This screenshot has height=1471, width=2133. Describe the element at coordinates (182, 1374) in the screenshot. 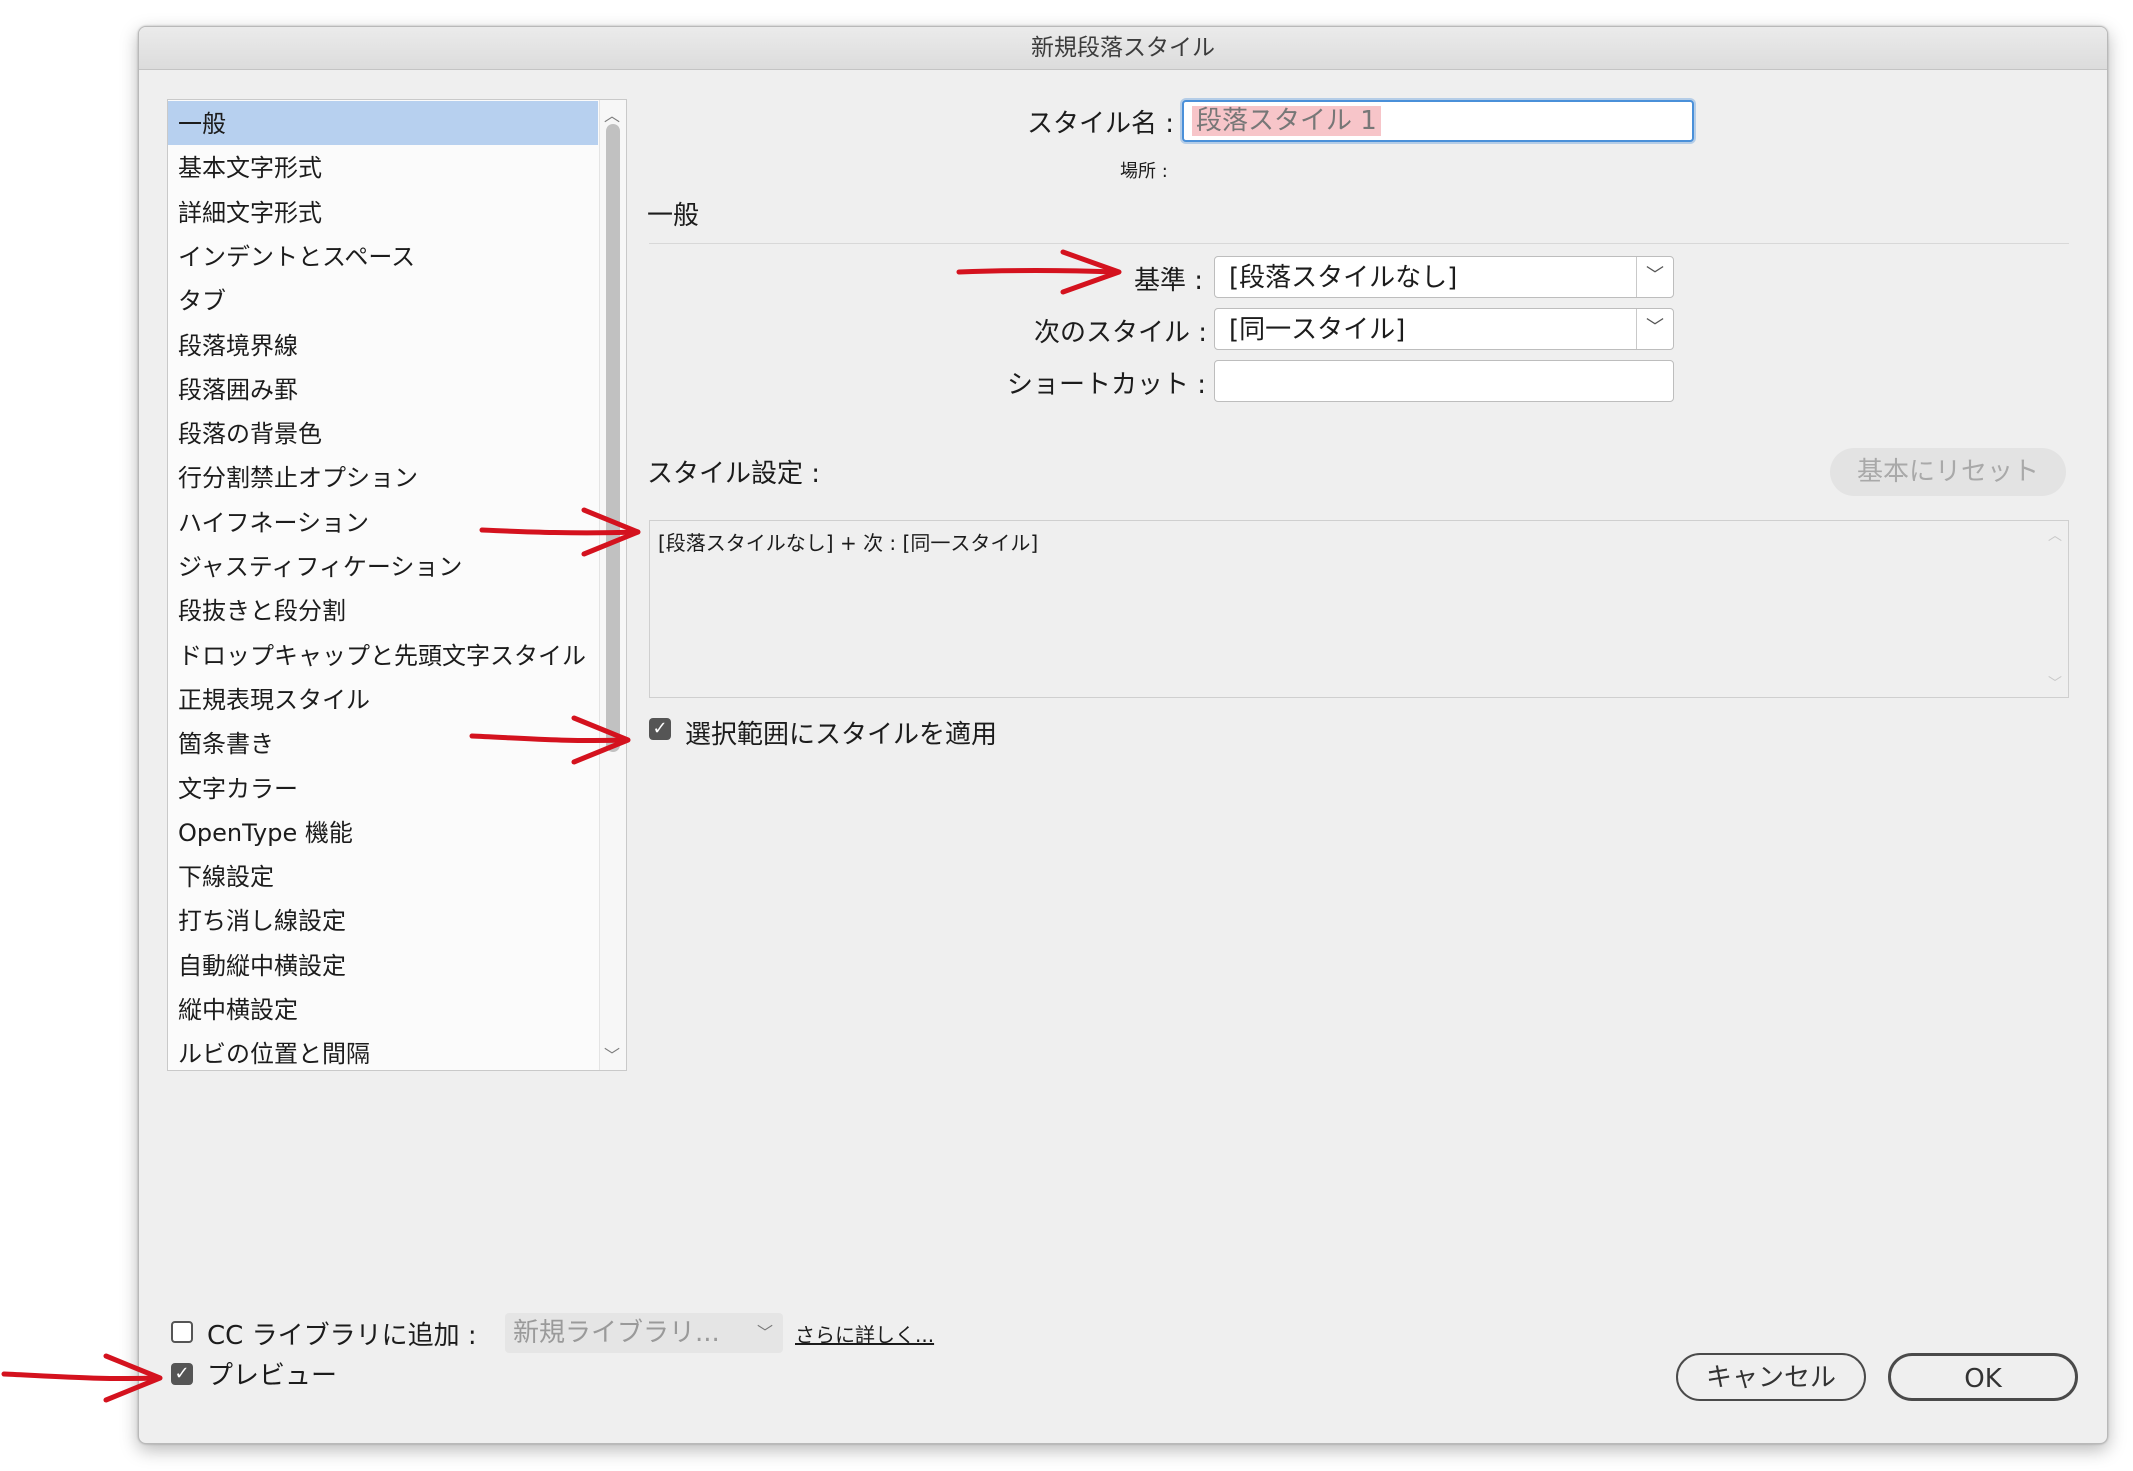

I see `preview-checkbox: ✓` at that location.